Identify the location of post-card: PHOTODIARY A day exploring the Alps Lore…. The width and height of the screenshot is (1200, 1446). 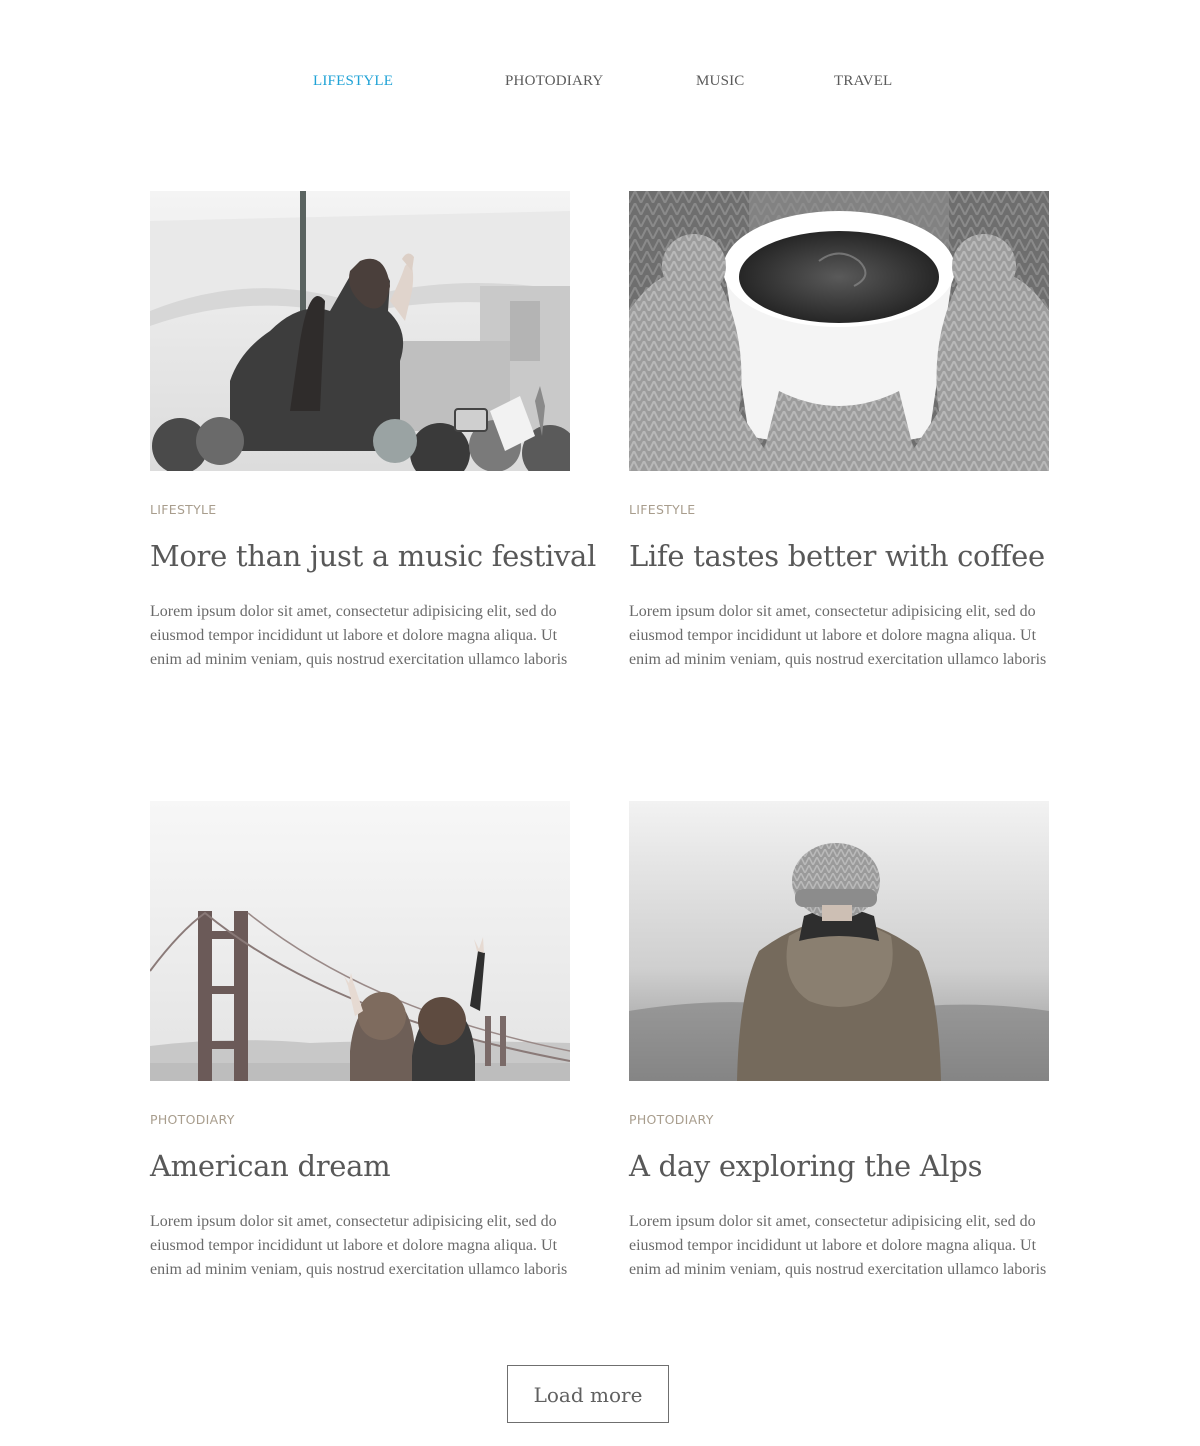
(839, 1049).